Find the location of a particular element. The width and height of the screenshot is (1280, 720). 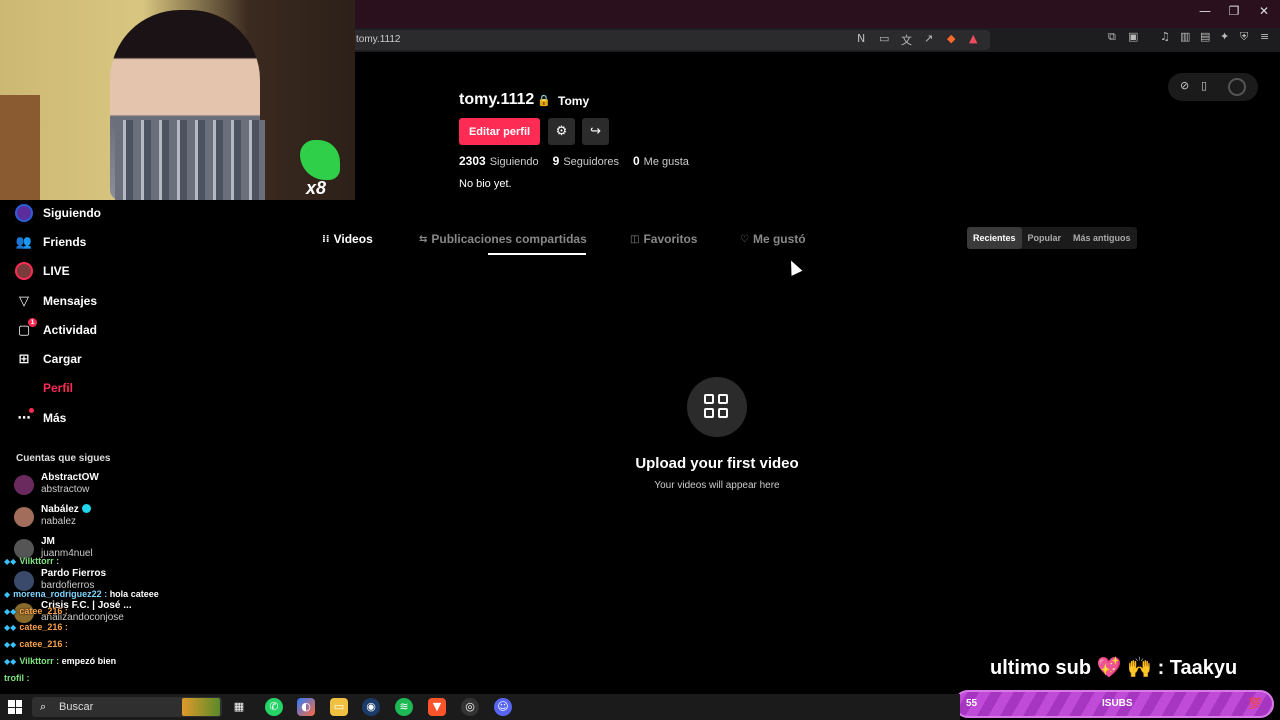

empty-state-subtitle: Your videos will appear here is located at coordinates (717, 485).